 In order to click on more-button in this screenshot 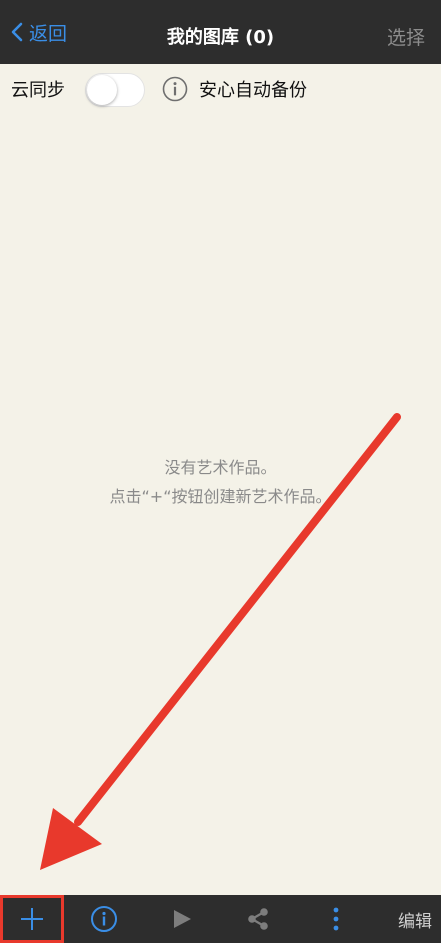, I will do `click(336, 919)`.